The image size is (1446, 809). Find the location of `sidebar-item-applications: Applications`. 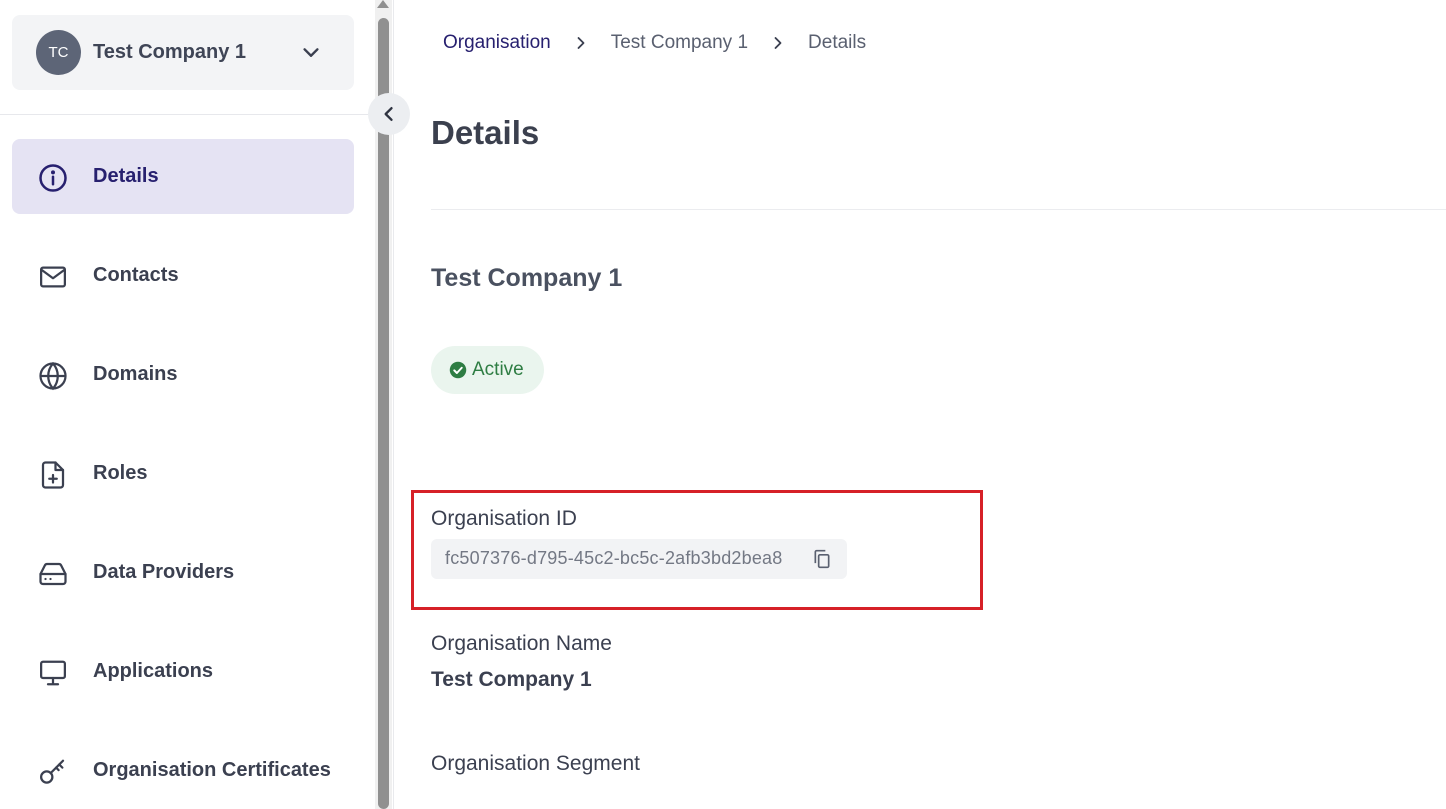

sidebar-item-applications: Applications is located at coordinates (183, 671).